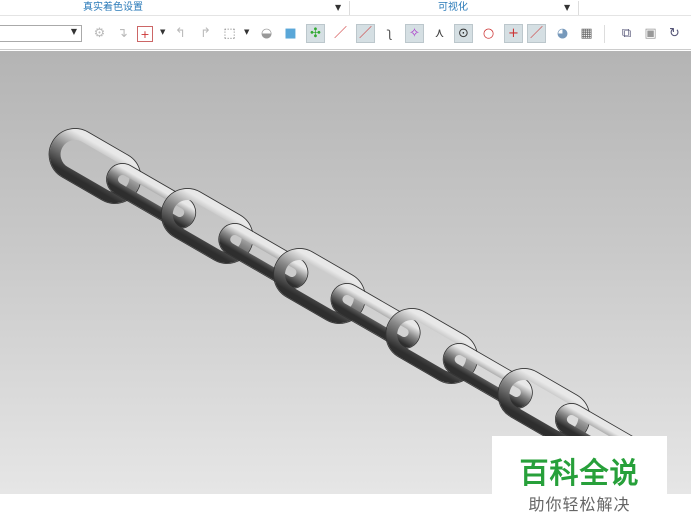 The image size is (691, 519). I want to click on select-feature-icon: ⚙, so click(99, 33).